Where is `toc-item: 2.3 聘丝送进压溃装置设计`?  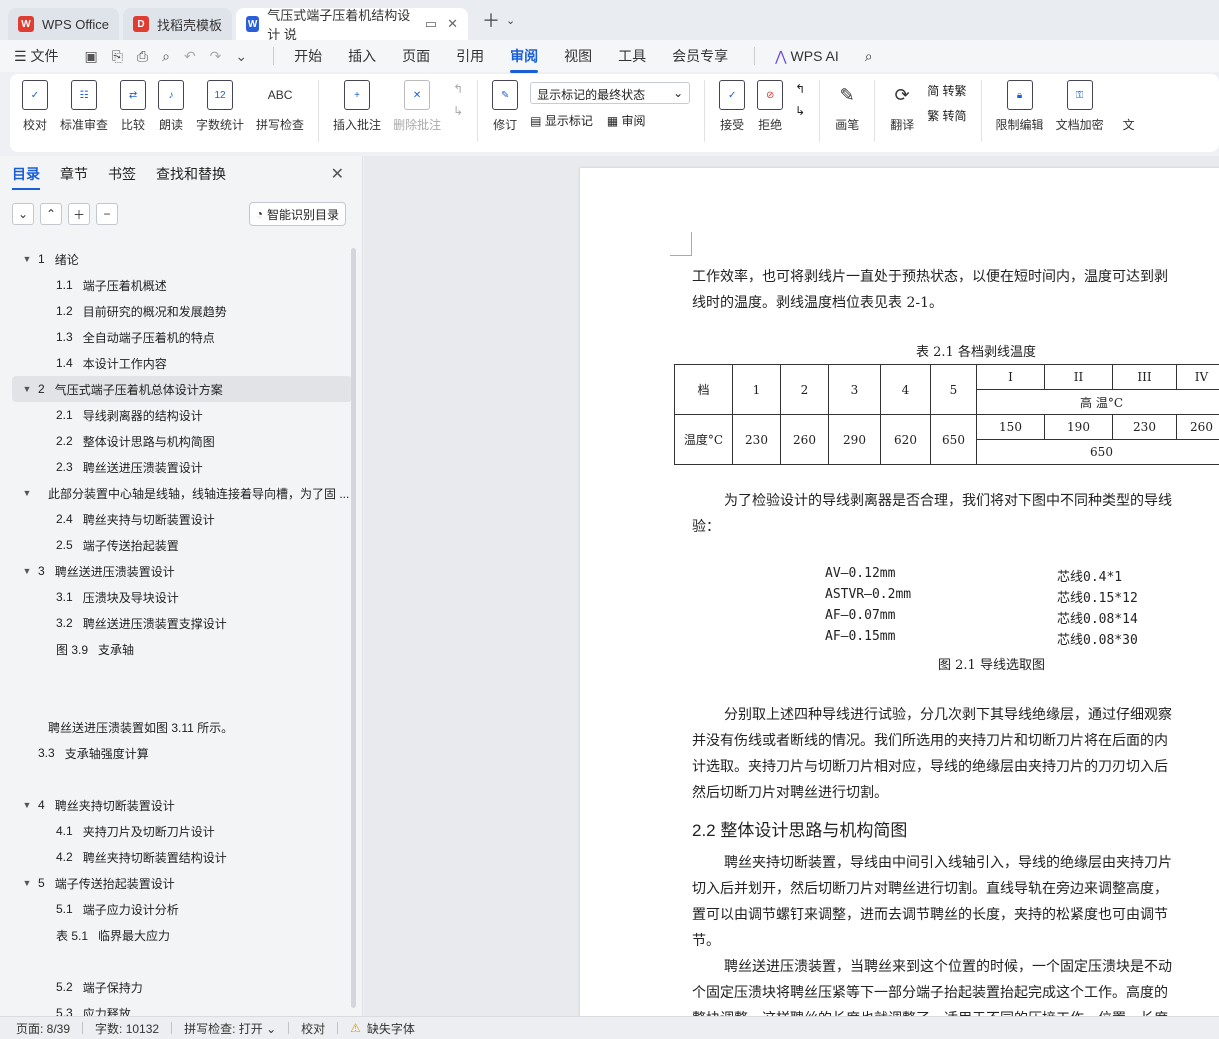
toc-item: 2.3 聘丝送进压溃装置设计 is located at coordinates (182, 467).